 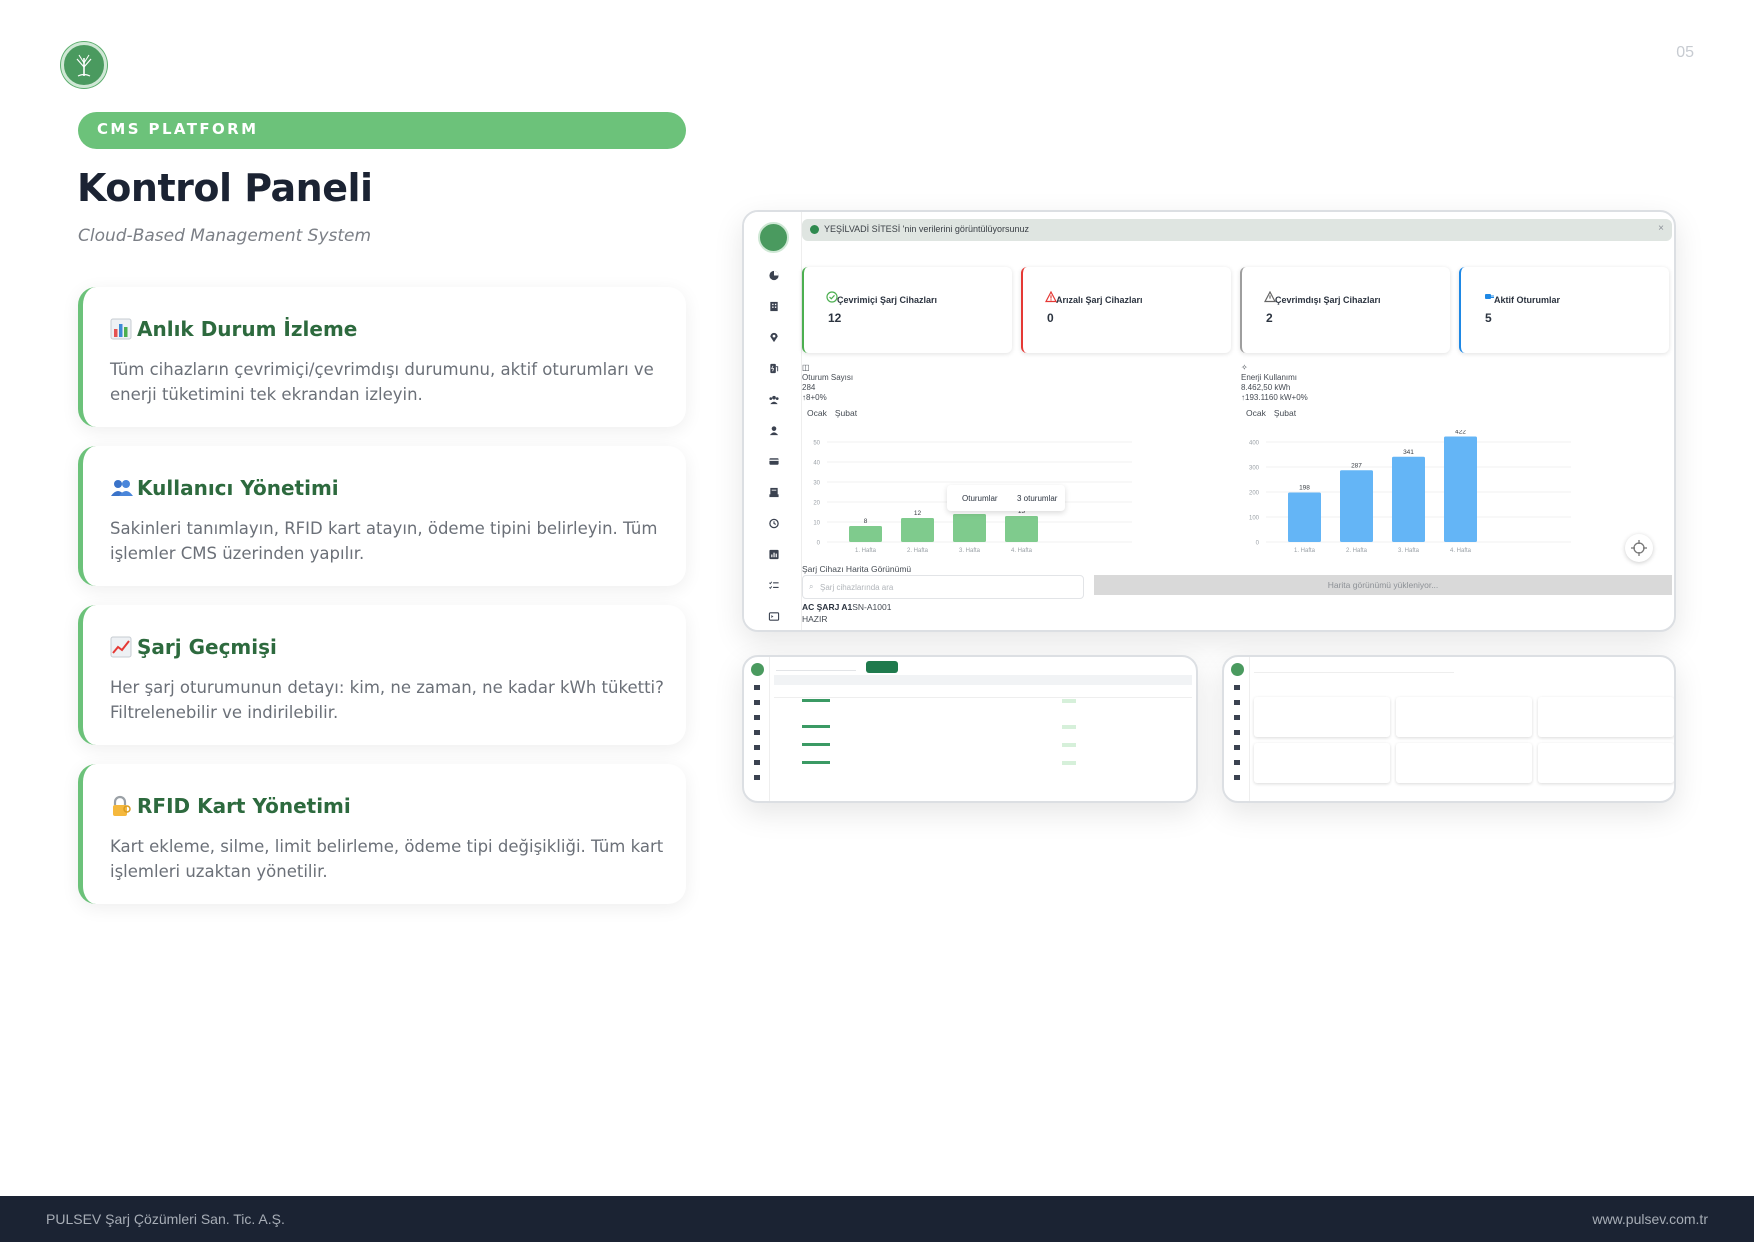 I want to click on y-tick-label: 100, so click(x=1254, y=519).